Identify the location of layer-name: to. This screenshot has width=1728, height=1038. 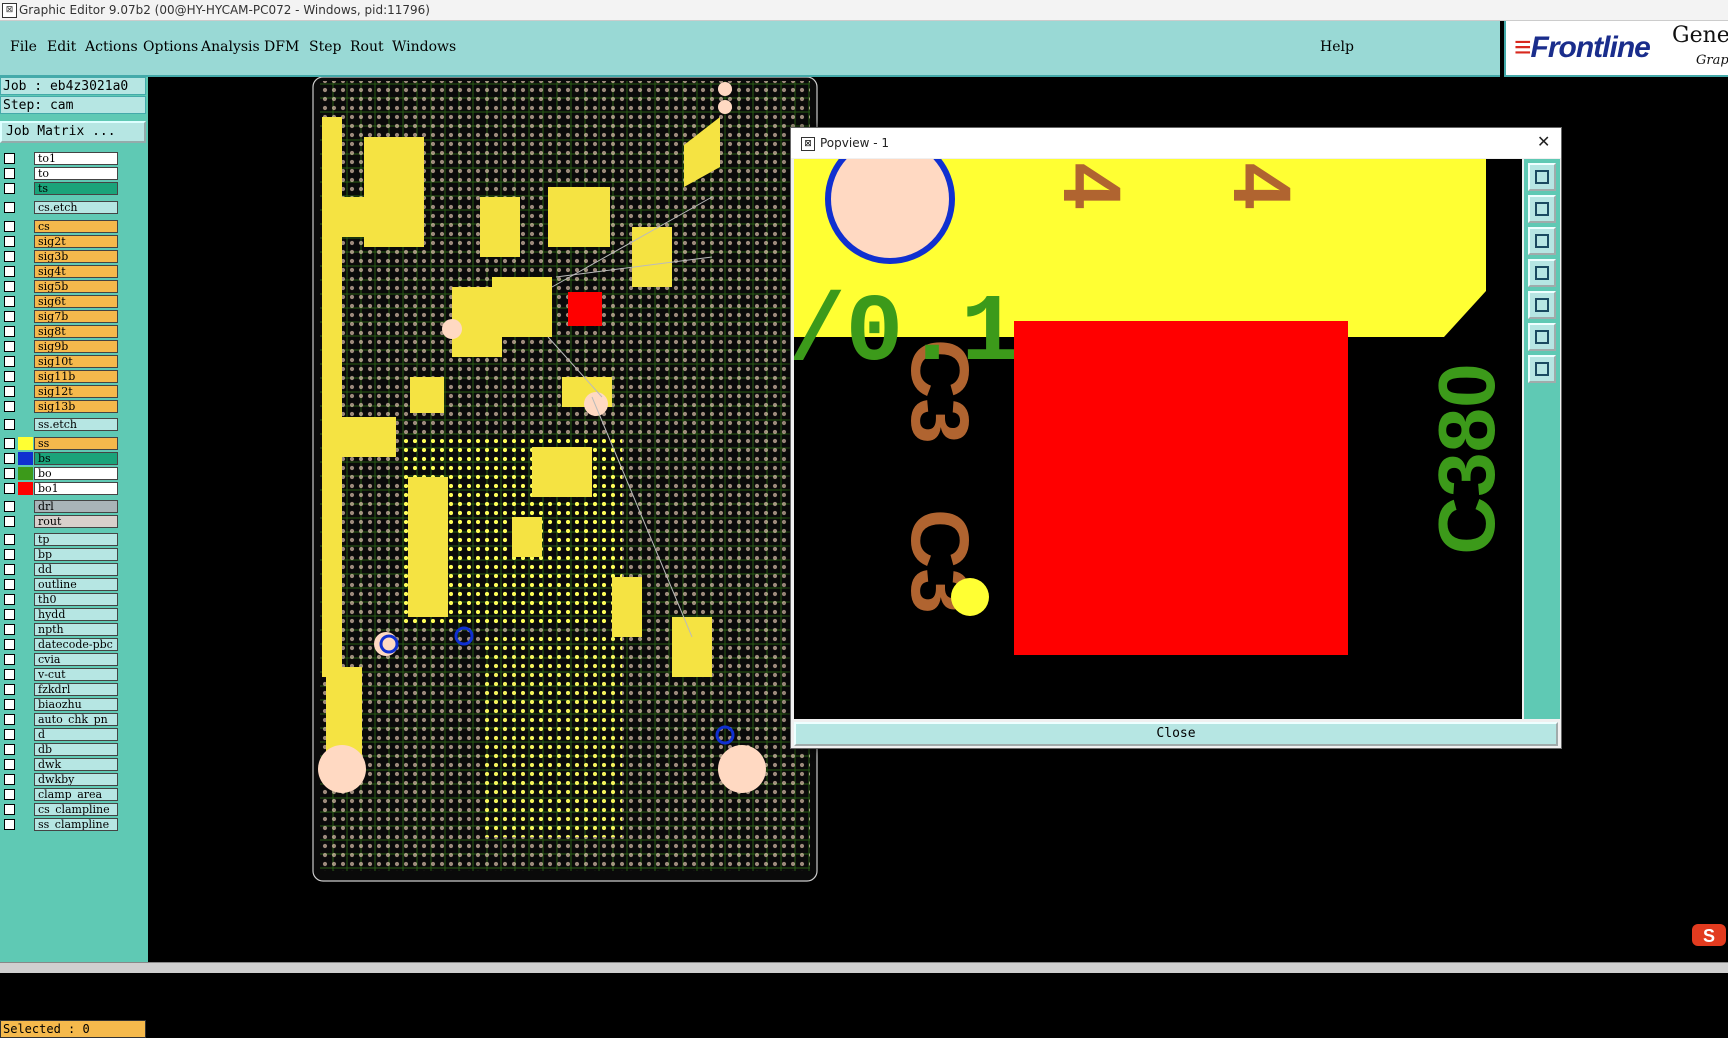
(76, 173).